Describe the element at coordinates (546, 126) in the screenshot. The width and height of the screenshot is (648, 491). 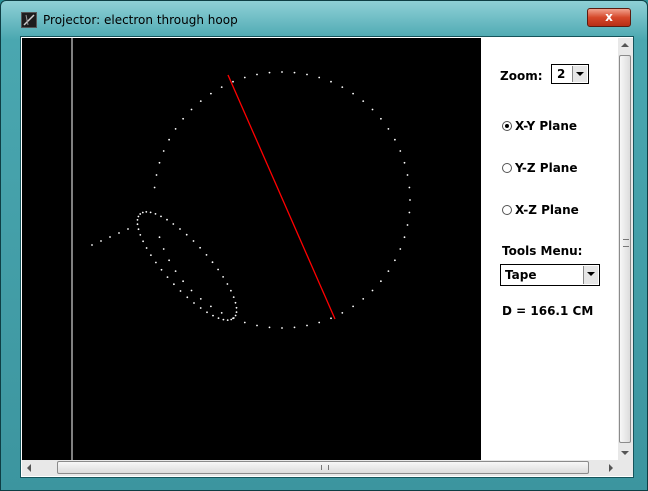
I see `plane-label-xy: X-Y Plane` at that location.